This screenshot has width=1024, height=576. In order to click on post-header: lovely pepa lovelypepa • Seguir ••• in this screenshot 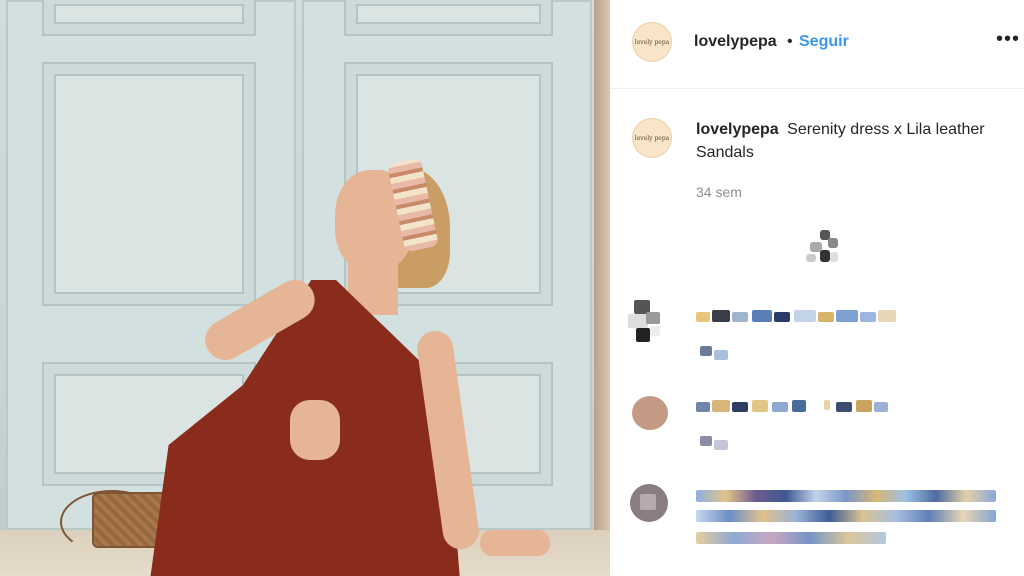, I will do `click(817, 44)`.